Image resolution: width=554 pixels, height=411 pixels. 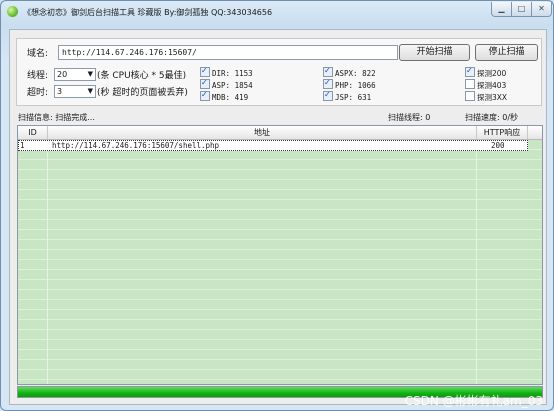 What do you see at coordinates (501, 9) in the screenshot?
I see `minimize-button: ▁` at bounding box center [501, 9].